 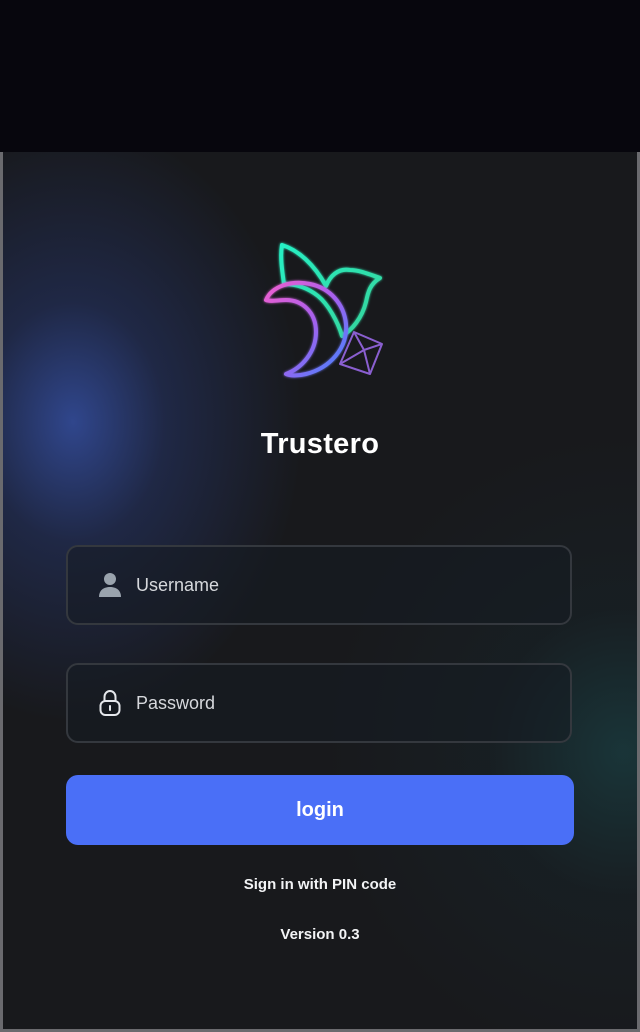 I want to click on username-field, so click(x=319, y=585).